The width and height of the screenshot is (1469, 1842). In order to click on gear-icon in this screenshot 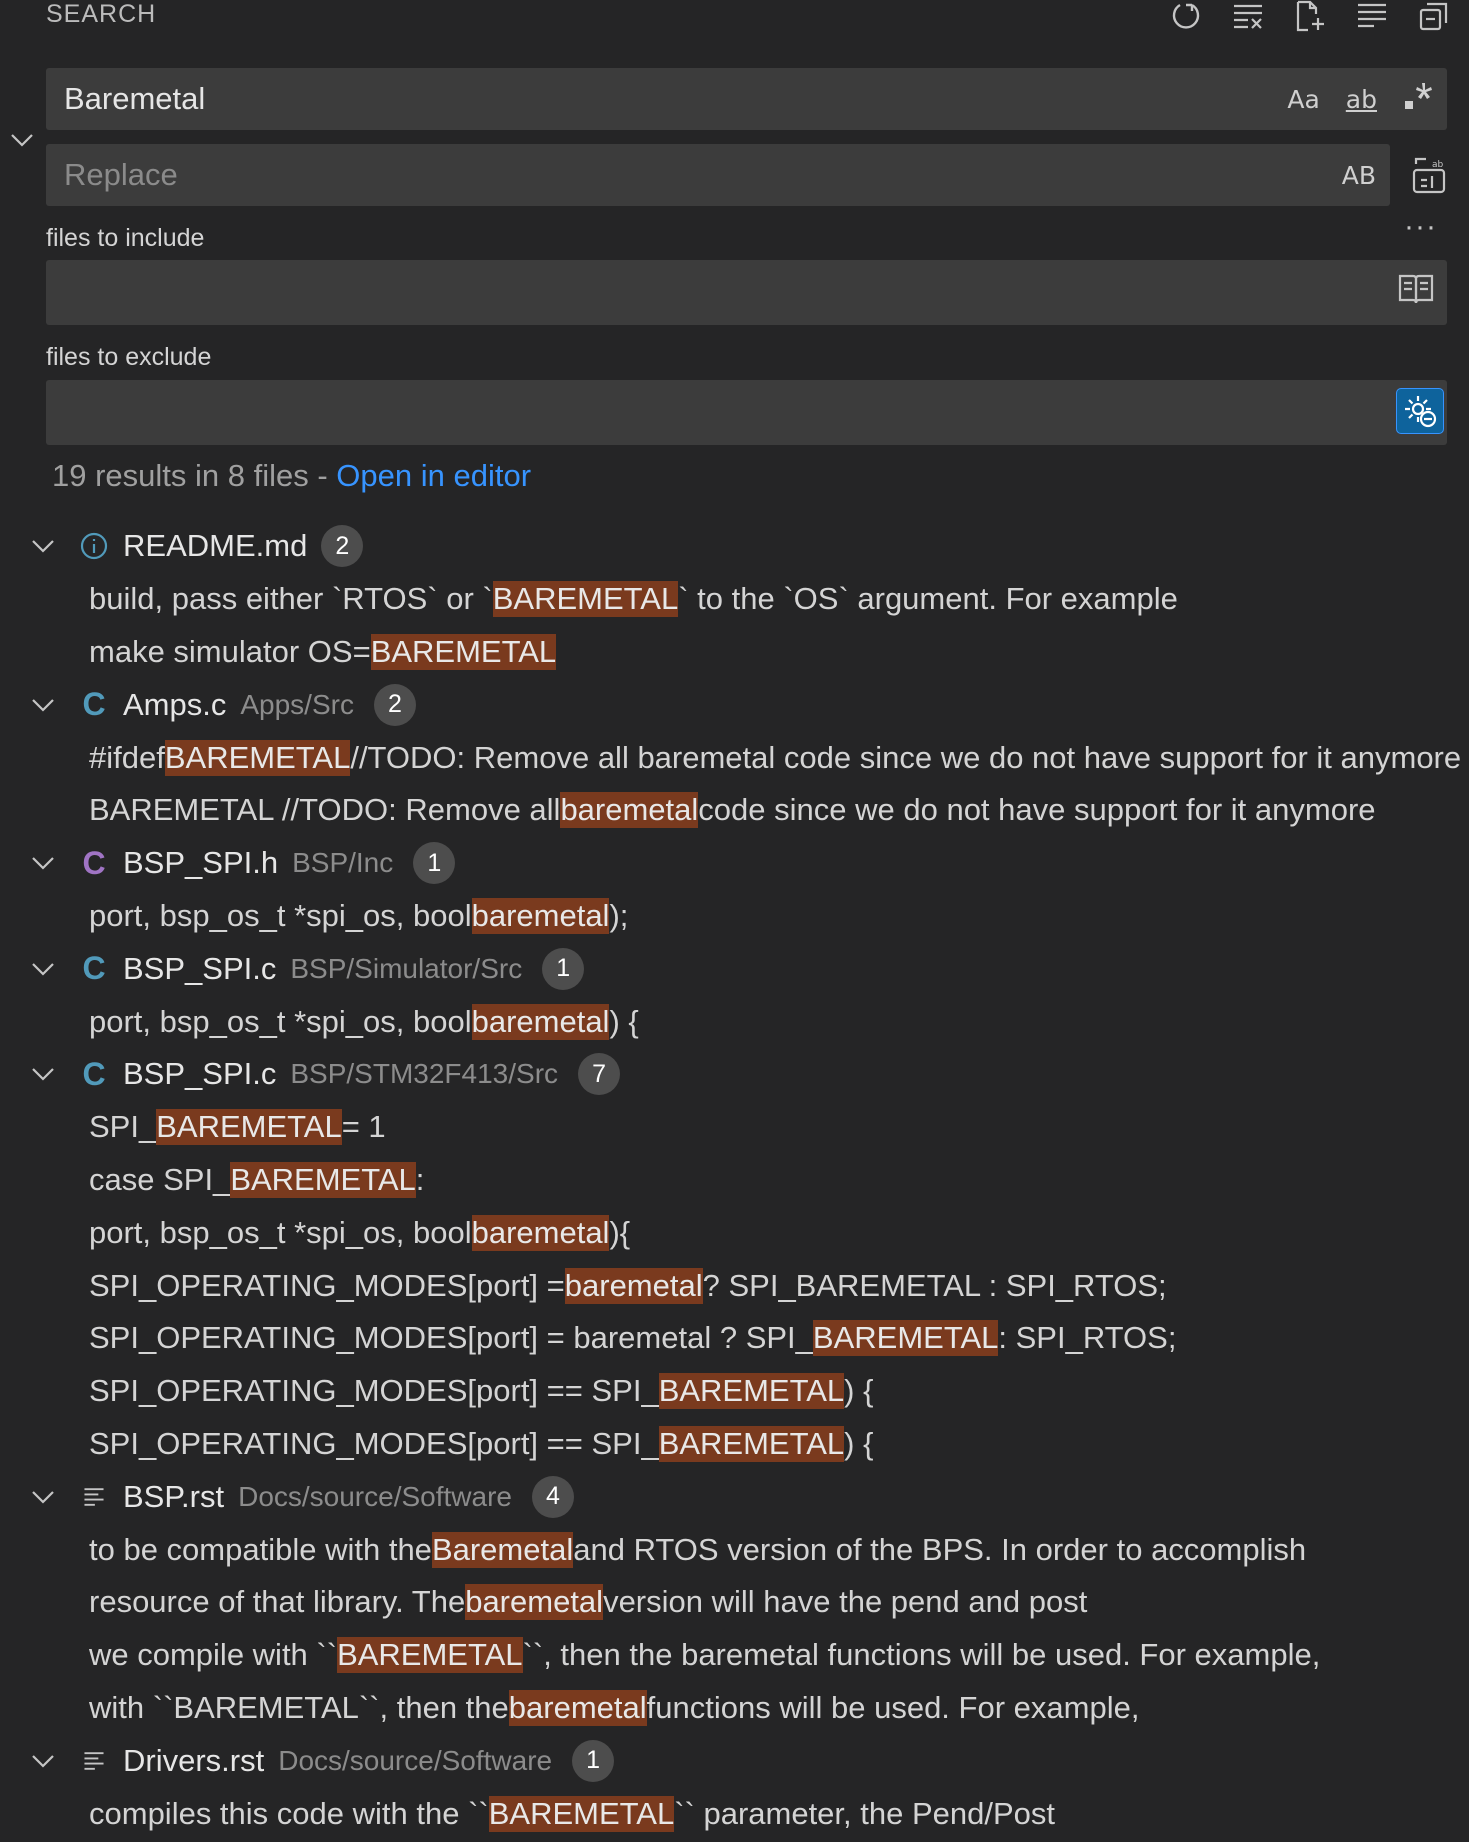, I will do `click(1421, 412)`.